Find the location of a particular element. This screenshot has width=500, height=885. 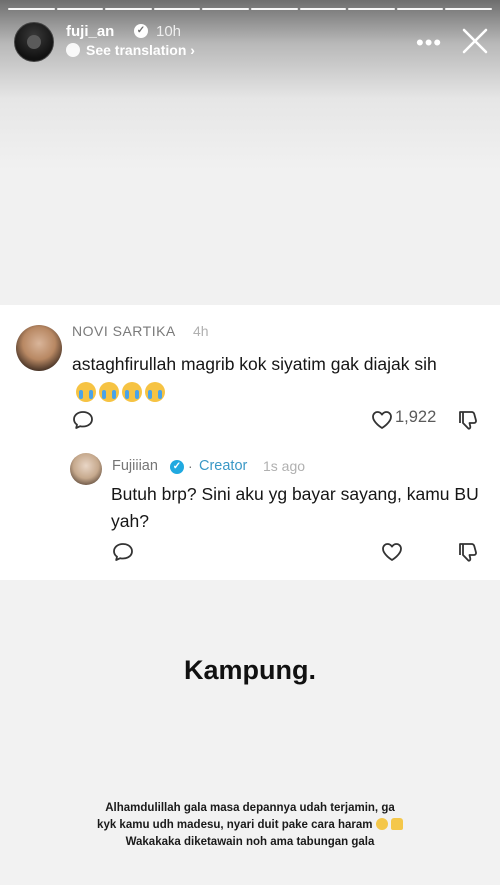

smiling-face-emoji is located at coordinates (381, 824).